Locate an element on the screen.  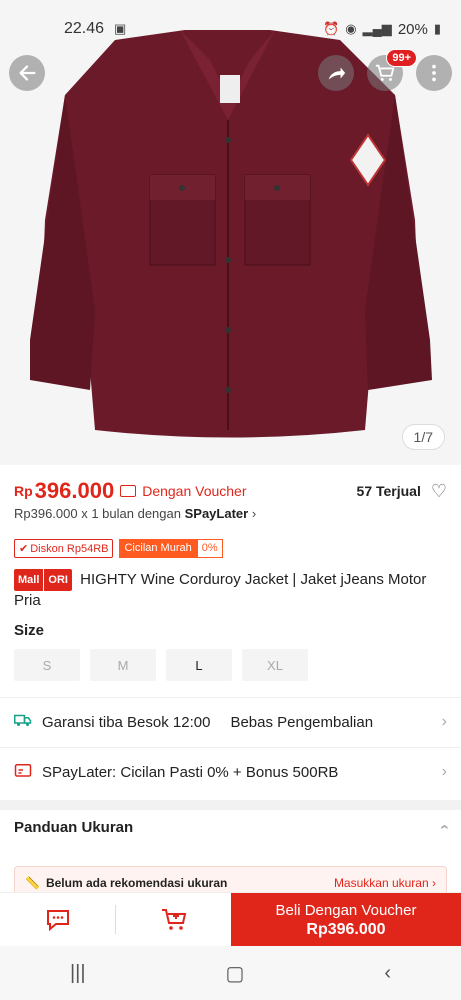
arrow-left-icon is located at coordinates (27, 73).